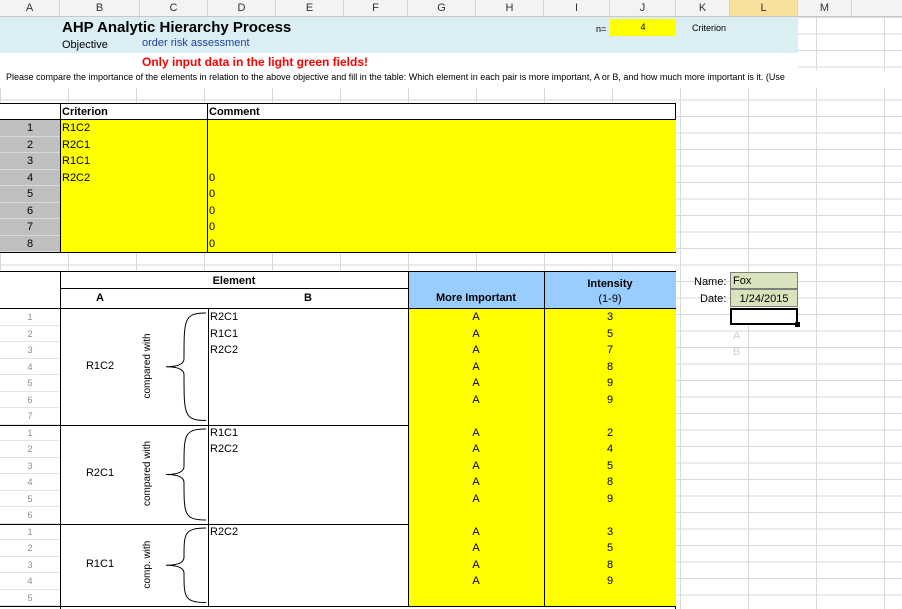 This screenshot has height=609, width=902. I want to click on criterion-label: Criterion, so click(709, 28).